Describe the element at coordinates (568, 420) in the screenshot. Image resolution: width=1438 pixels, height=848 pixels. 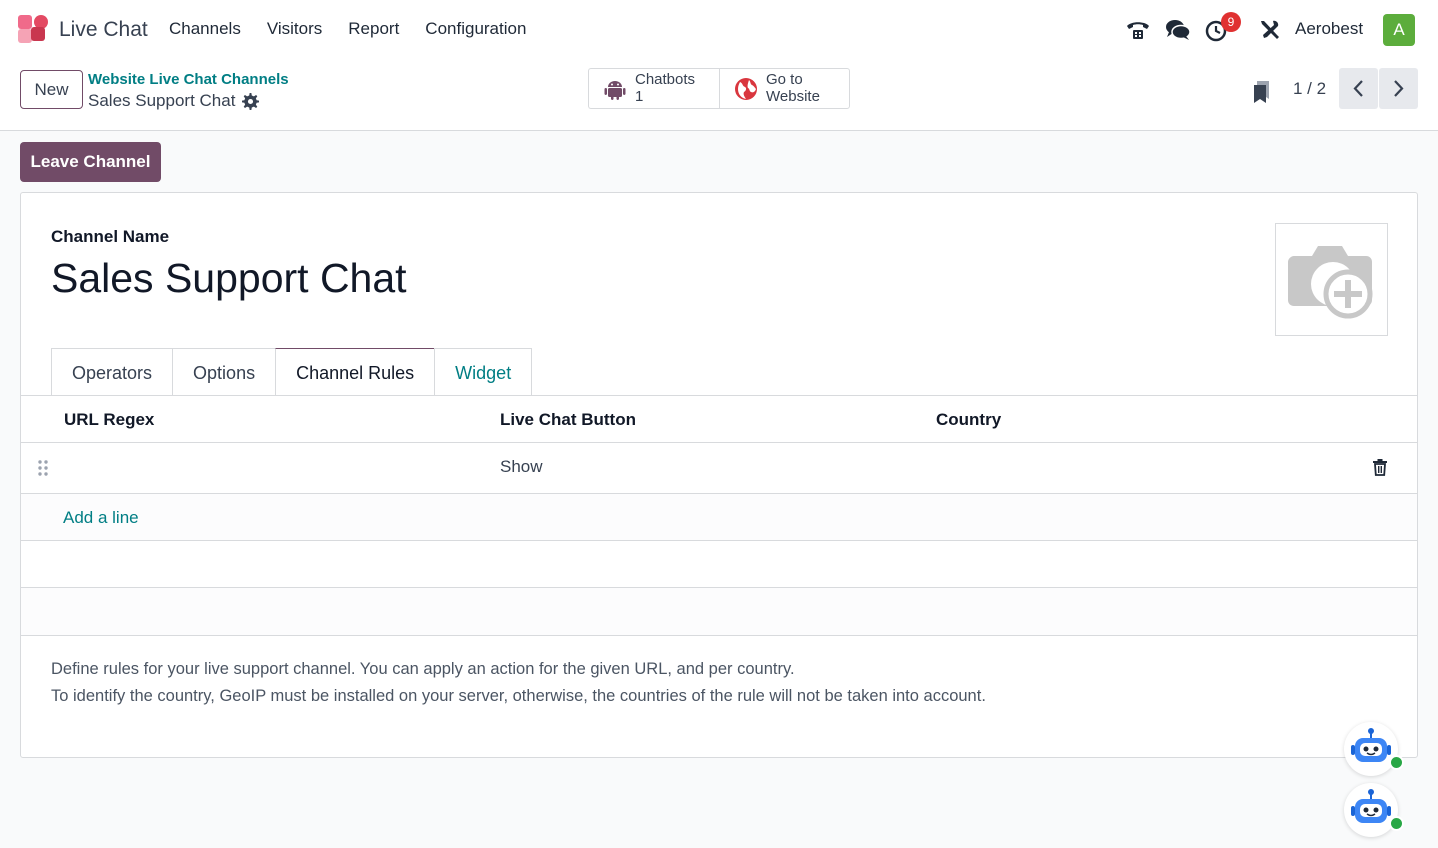
I see `column-live-chat-button: Live Chat Button` at that location.